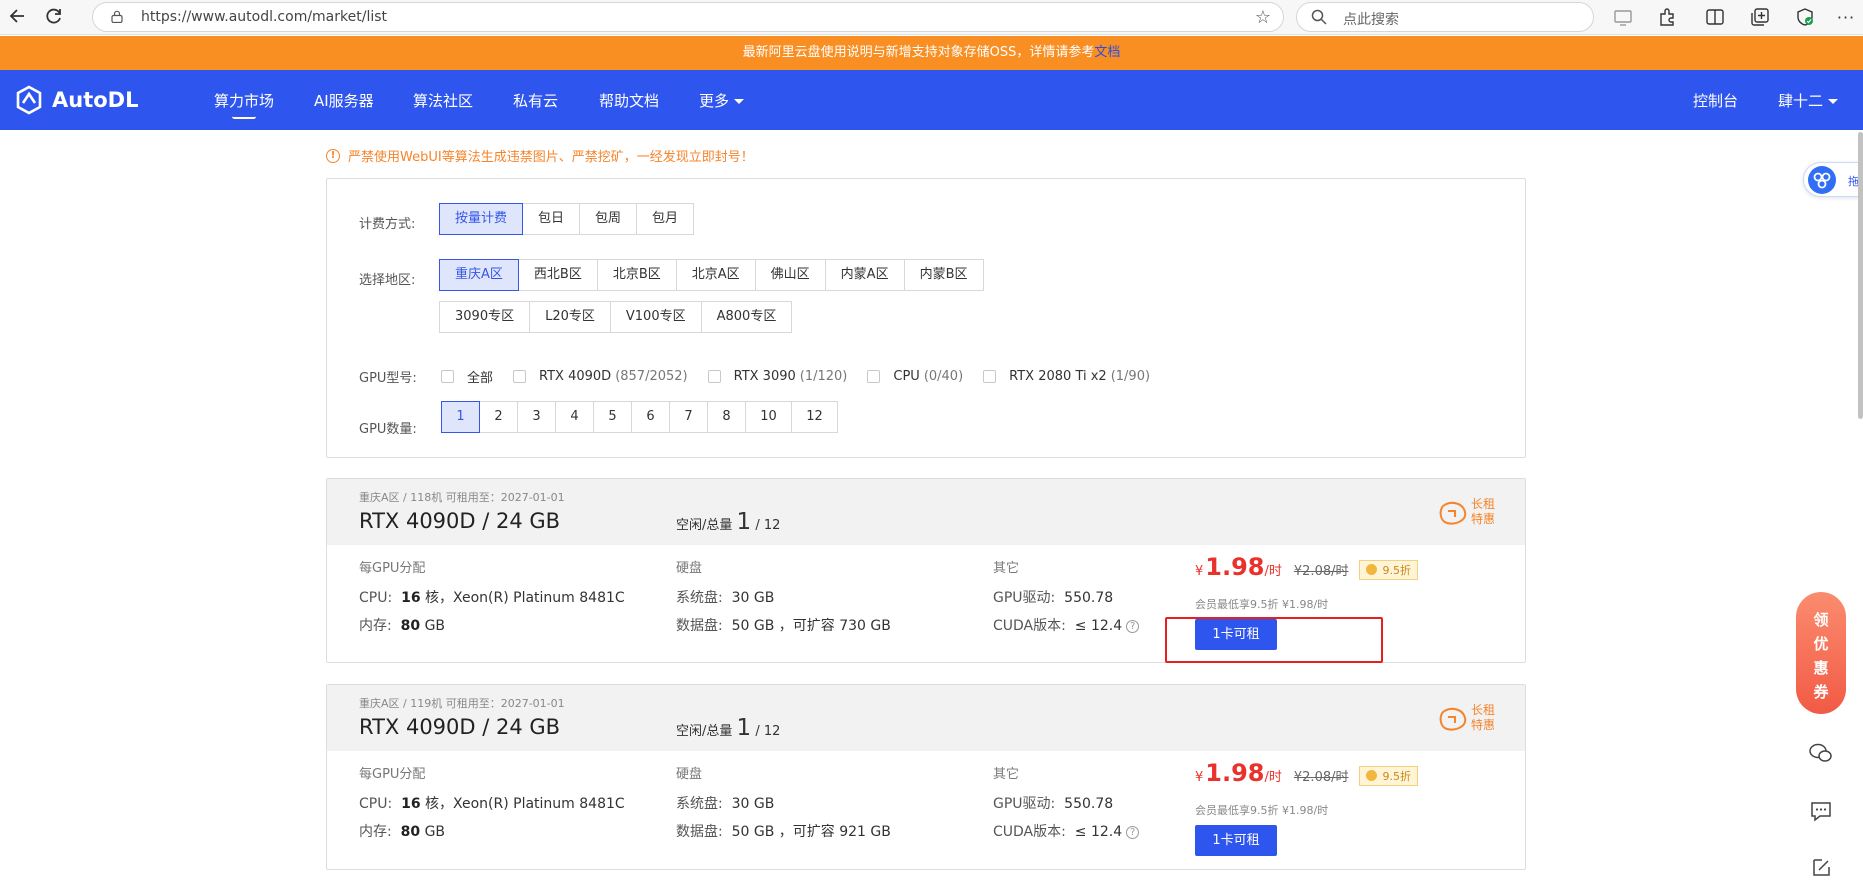 This screenshot has width=1863, height=882. I want to click on screen-cast-icon, so click(1623, 17).